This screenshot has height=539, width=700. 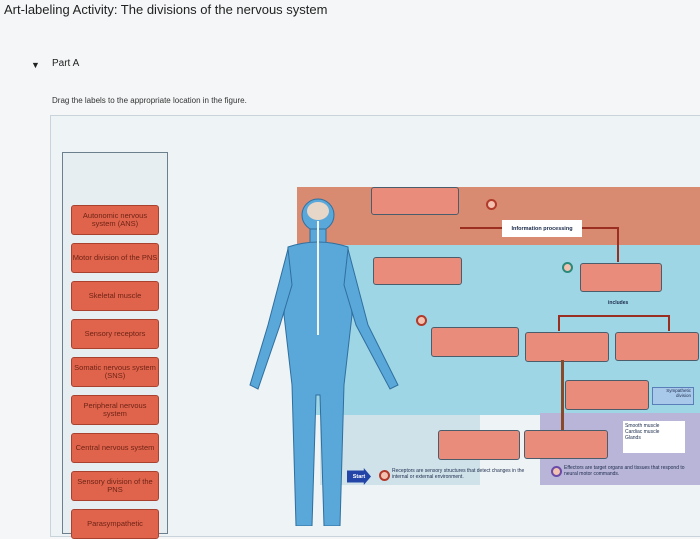 I want to click on draggable-label: Parasympathetic, so click(x=115, y=524).